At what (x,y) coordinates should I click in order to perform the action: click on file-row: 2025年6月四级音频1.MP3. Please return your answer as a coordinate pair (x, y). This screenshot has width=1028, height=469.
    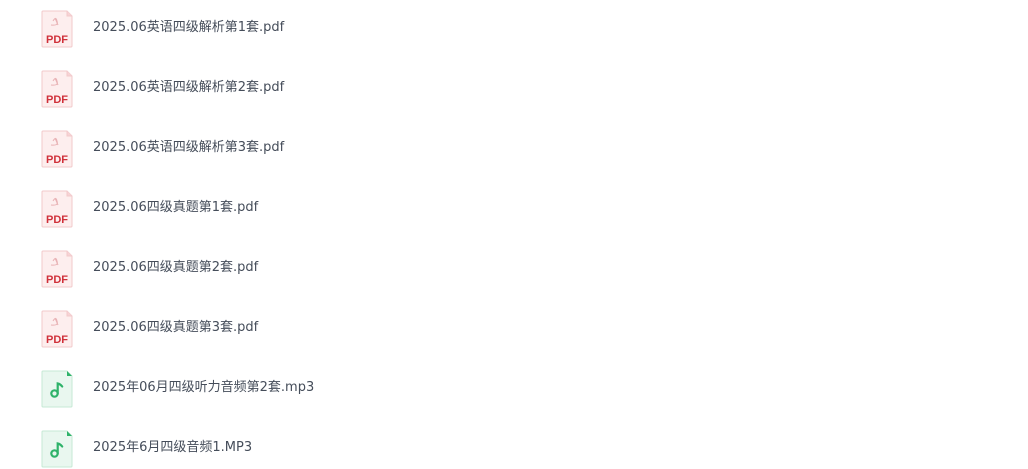
    Looking at the image, I should click on (514, 449).